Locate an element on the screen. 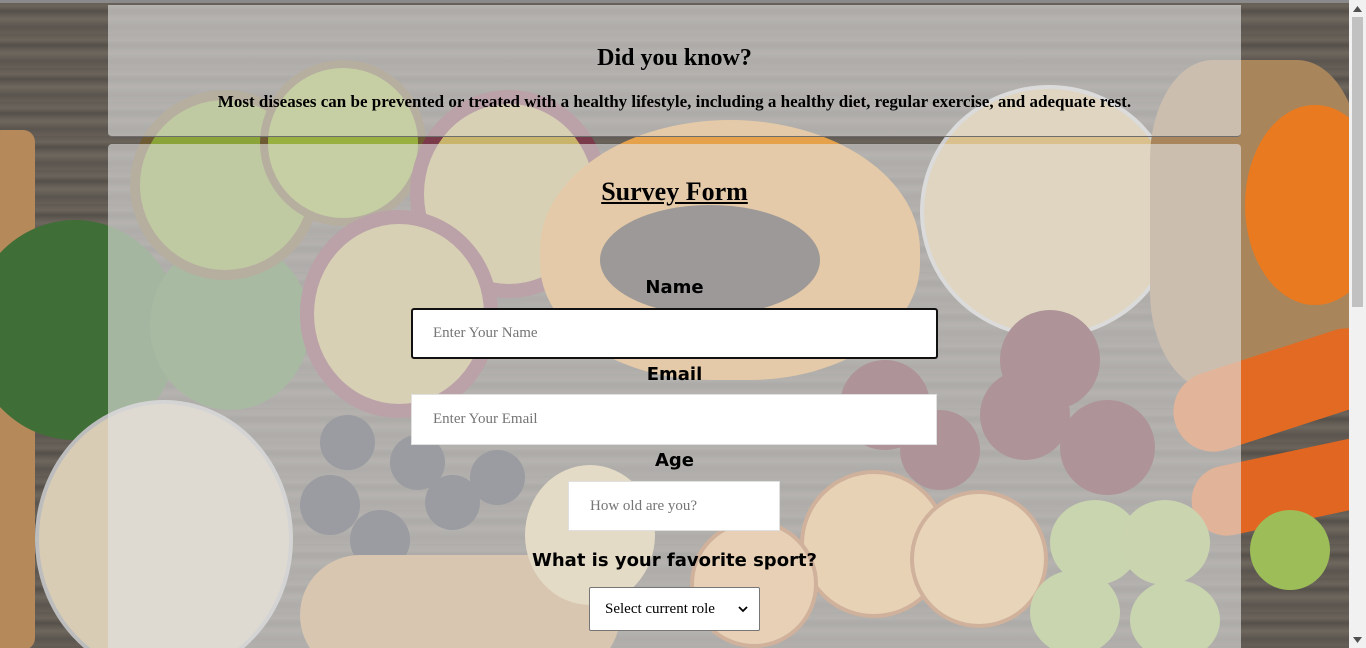 The width and height of the screenshot is (1366, 648). scrollbar-thumb is located at coordinates (1357, 162).